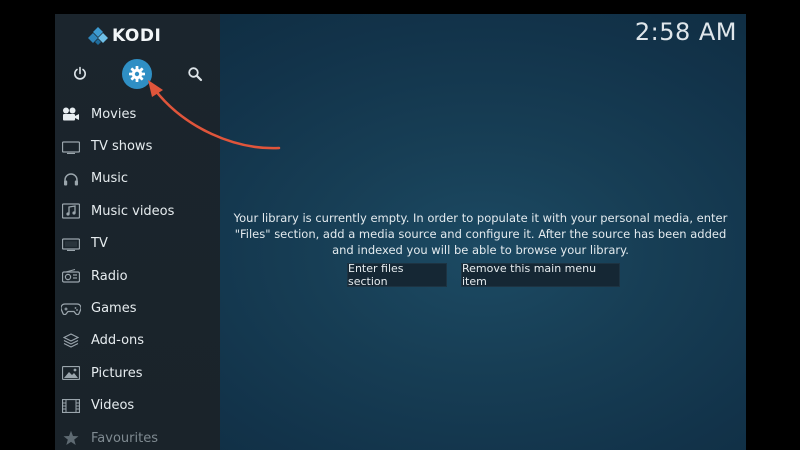 This screenshot has height=450, width=800. Describe the element at coordinates (71, 114) in the screenshot. I see `movies-icon` at that location.